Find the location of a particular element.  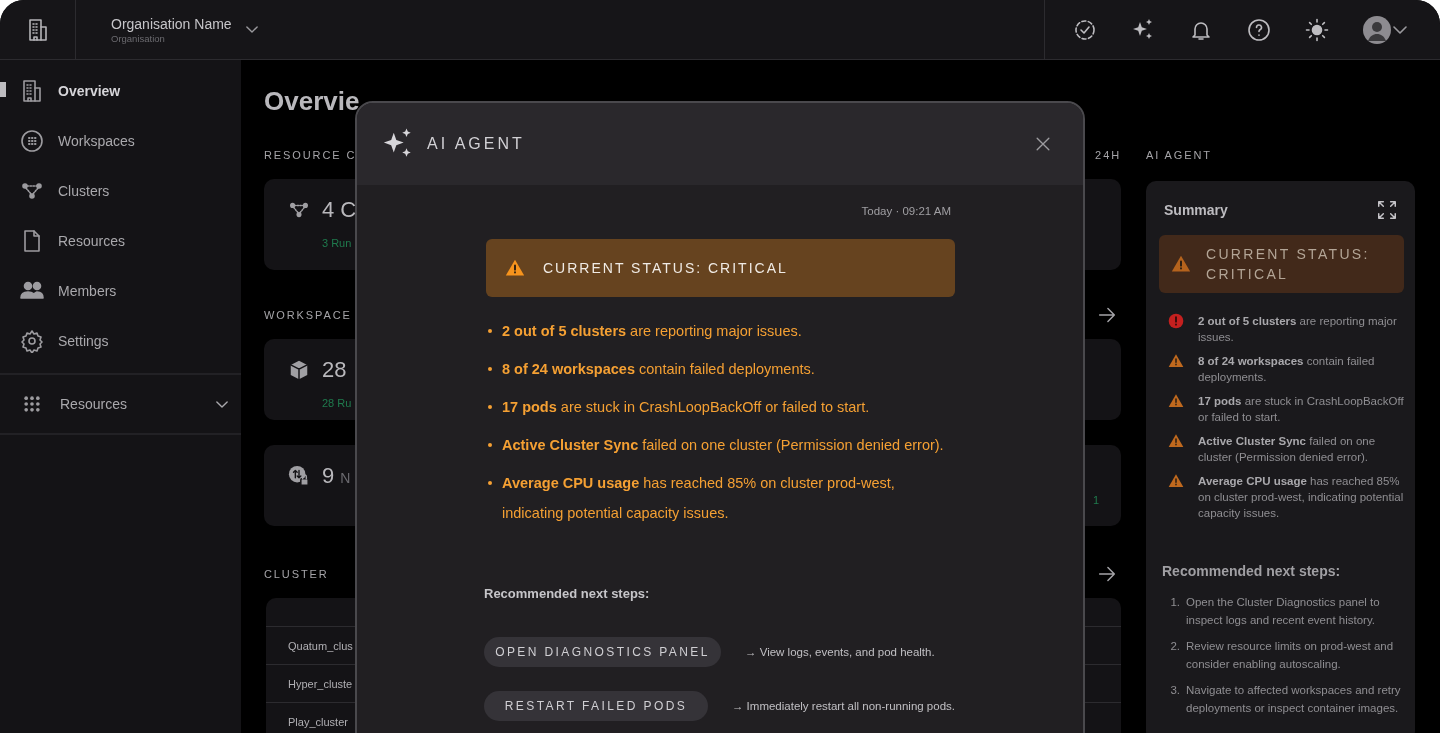

organisation-switcher: Organisation Name Organisation is located at coordinates (167, 29).